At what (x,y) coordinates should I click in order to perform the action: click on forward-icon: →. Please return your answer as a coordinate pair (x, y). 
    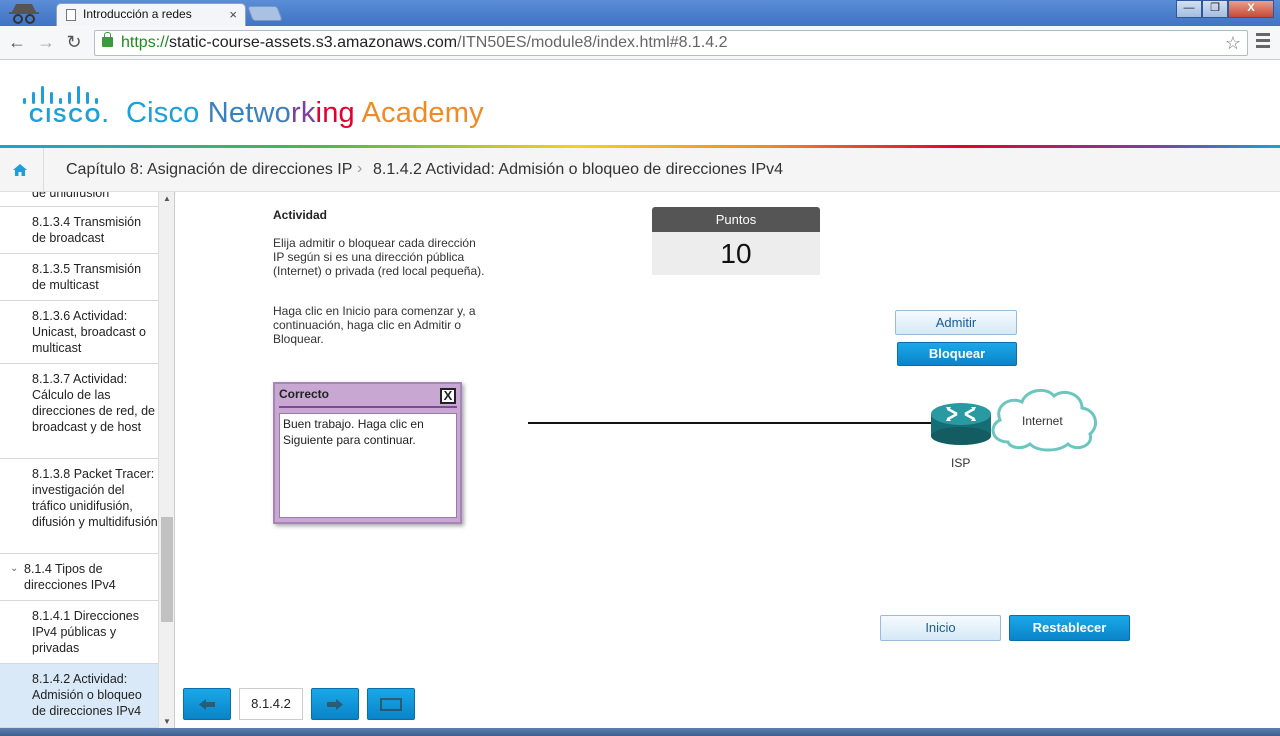
    Looking at the image, I should click on (46, 42).